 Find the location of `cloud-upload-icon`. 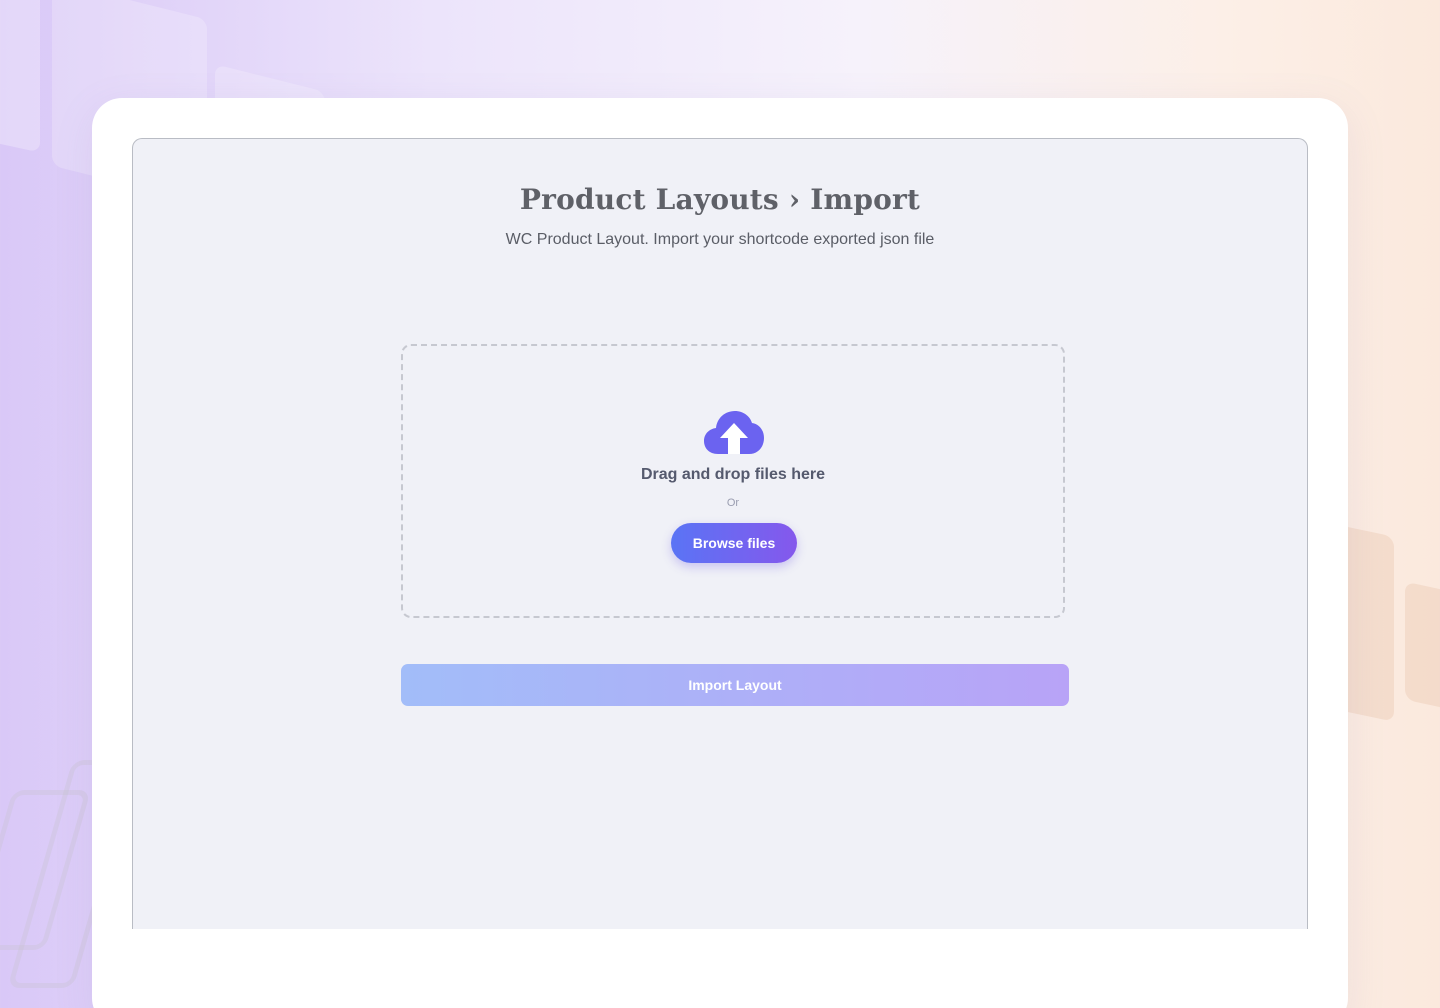

cloud-upload-icon is located at coordinates (734, 432).